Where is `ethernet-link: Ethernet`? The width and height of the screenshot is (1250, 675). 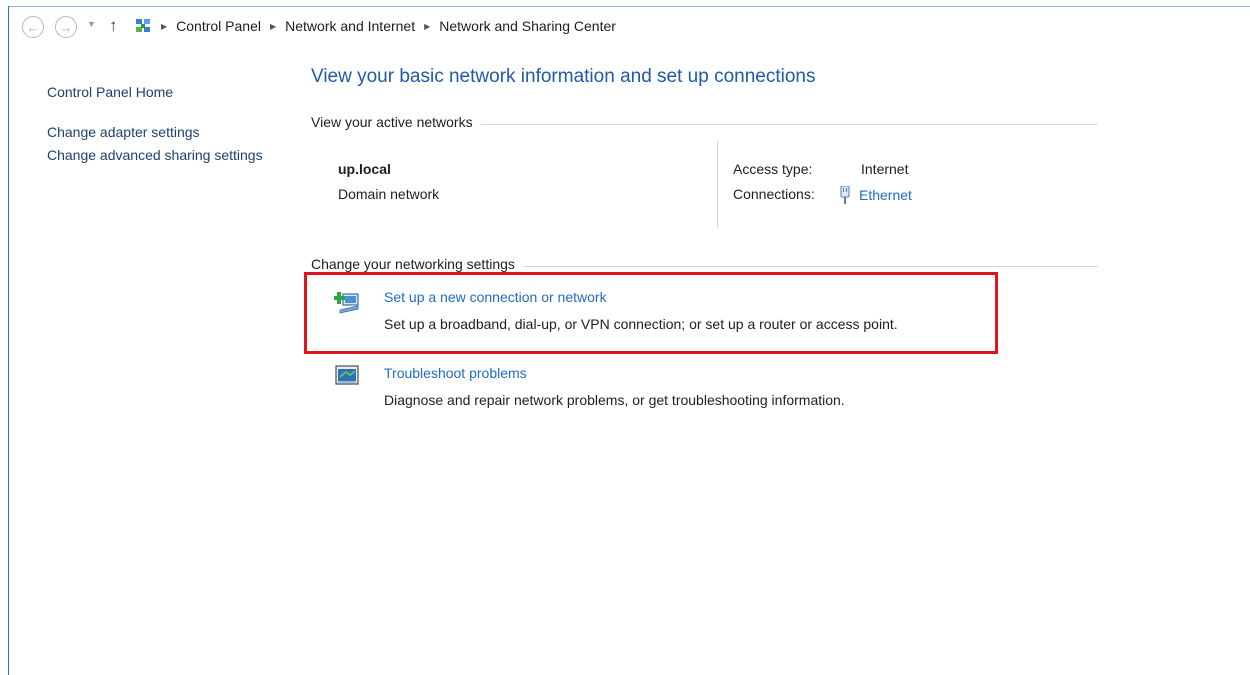 ethernet-link: Ethernet is located at coordinates (885, 195).